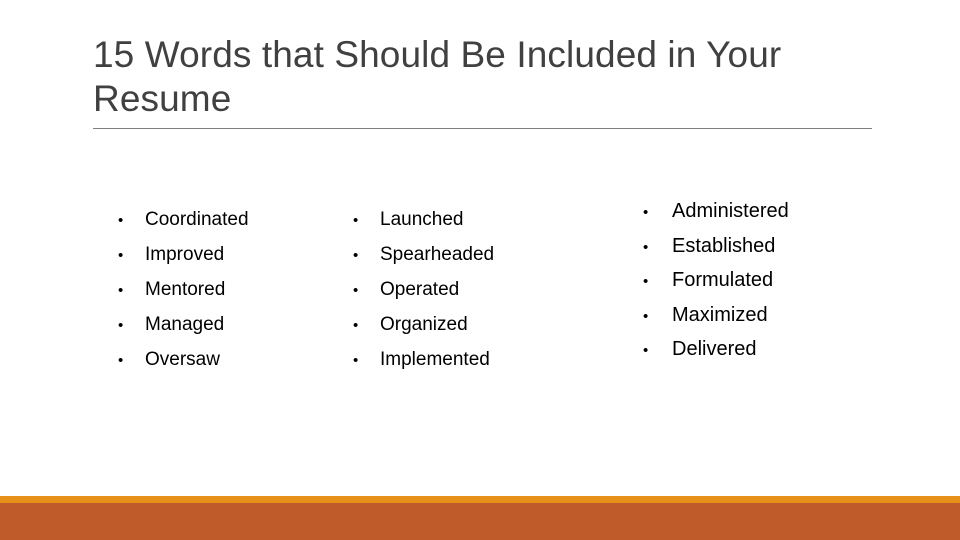 The height and width of the screenshot is (540, 960). I want to click on list-item-label: Established, so click(724, 245).